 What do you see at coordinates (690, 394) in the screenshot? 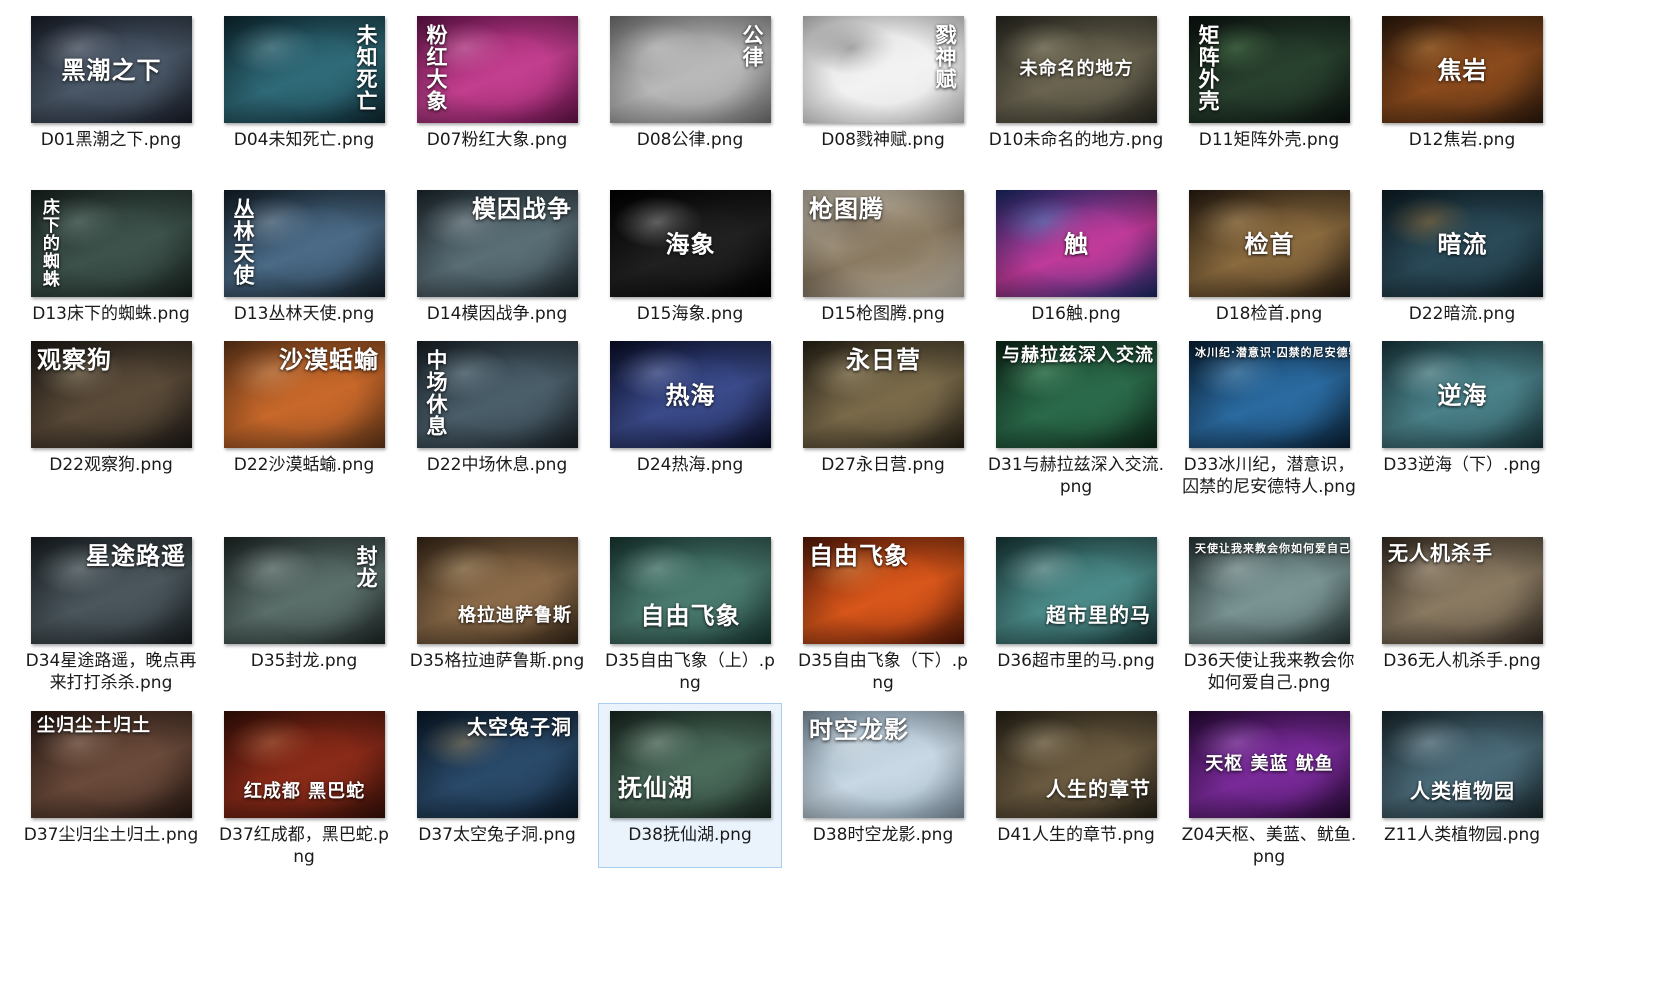
I see `image-thumbnail: 热海` at bounding box center [690, 394].